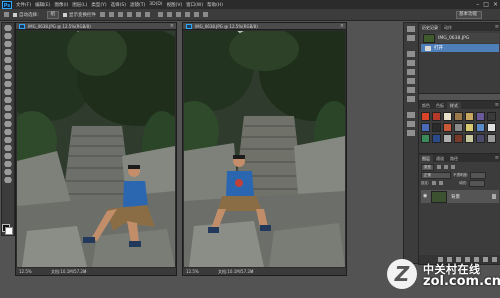 The image size is (500, 298). Describe the element at coordinates (436, 175) in the screenshot. I see `blend-mode-dropdown: 正常` at that location.